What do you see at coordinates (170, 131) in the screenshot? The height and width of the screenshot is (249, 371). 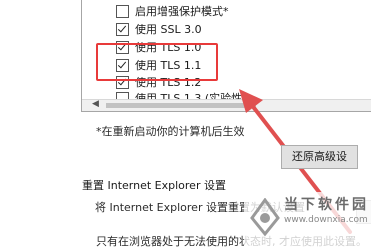 I see `restart-note: *在重新启动你的计算机后生效` at bounding box center [170, 131].